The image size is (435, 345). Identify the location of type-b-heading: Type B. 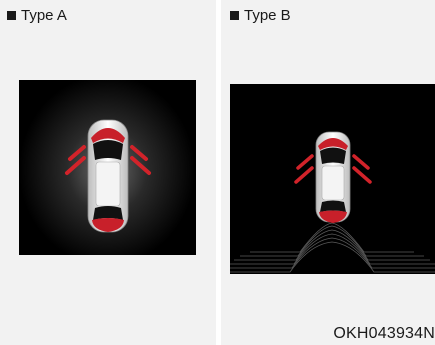
(260, 15).